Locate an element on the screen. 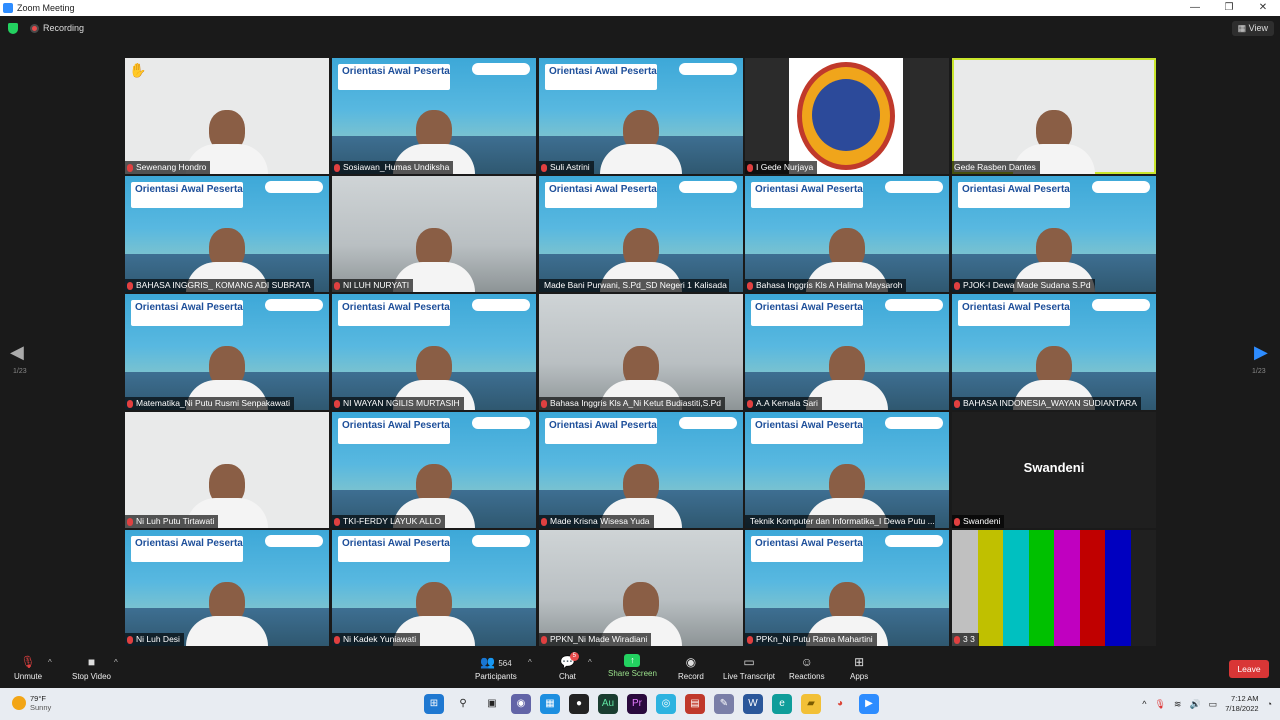 This screenshot has height=720, width=1280. participant-name: BAHASA INGGRIS_ KOMANG ADI SUBRATA is located at coordinates (223, 285).